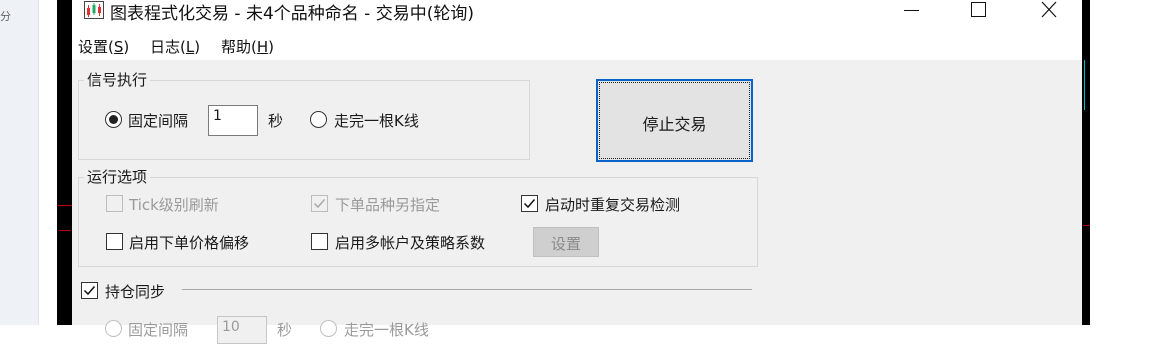 The width and height of the screenshot is (1159, 344). What do you see at coordinates (318, 119) in the screenshot?
I see `kline-radio` at bounding box center [318, 119].